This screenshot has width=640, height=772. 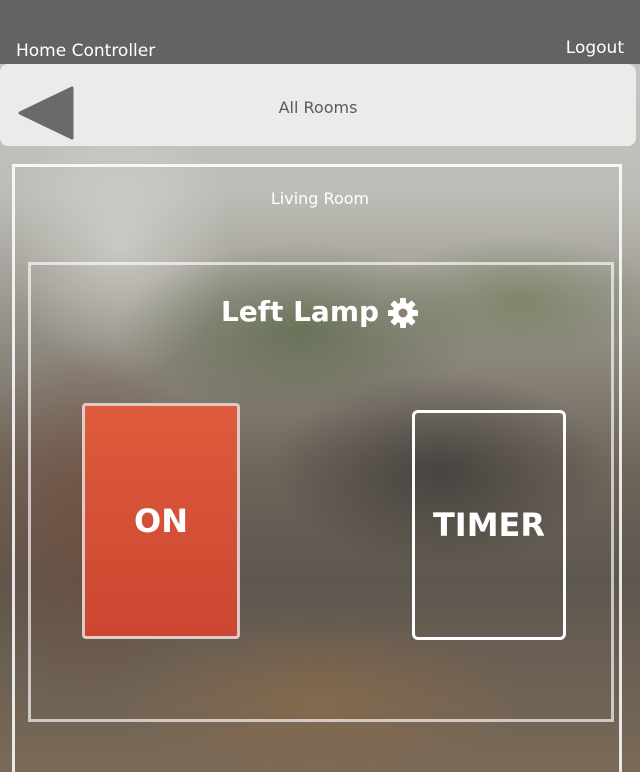 I want to click on nav-title: All Rooms, so click(x=318, y=107).